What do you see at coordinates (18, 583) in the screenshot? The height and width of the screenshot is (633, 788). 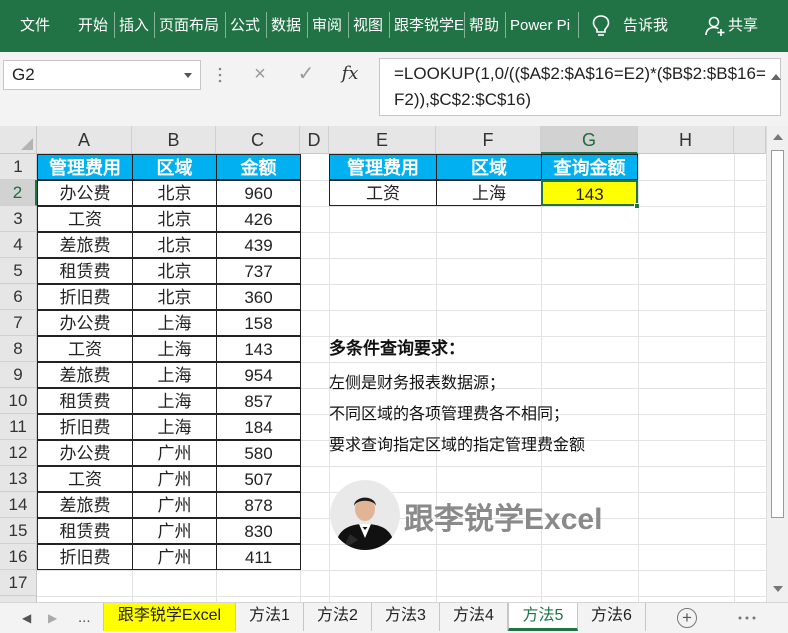 I see `row-header-17: 17` at bounding box center [18, 583].